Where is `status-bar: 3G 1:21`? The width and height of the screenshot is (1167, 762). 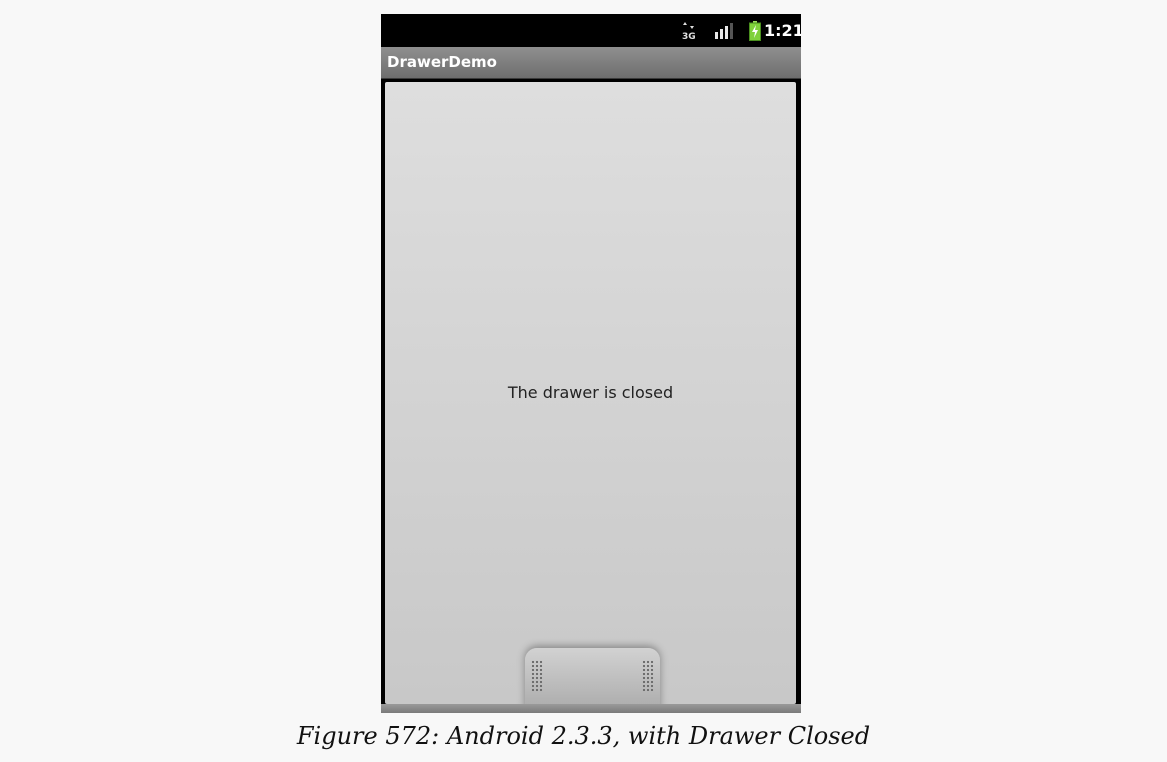 status-bar: 3G 1:21 is located at coordinates (591, 30).